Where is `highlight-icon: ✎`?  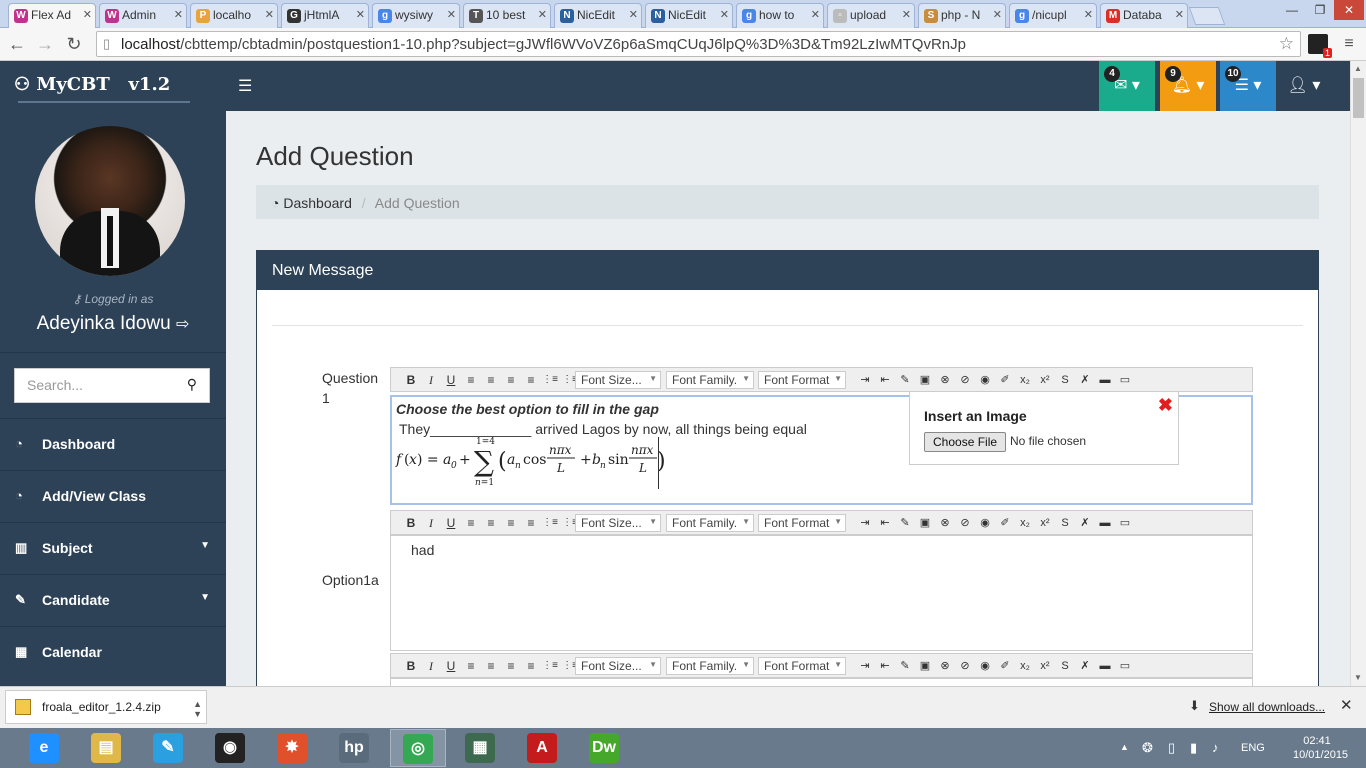
highlight-icon: ✎ is located at coordinates (905, 380).